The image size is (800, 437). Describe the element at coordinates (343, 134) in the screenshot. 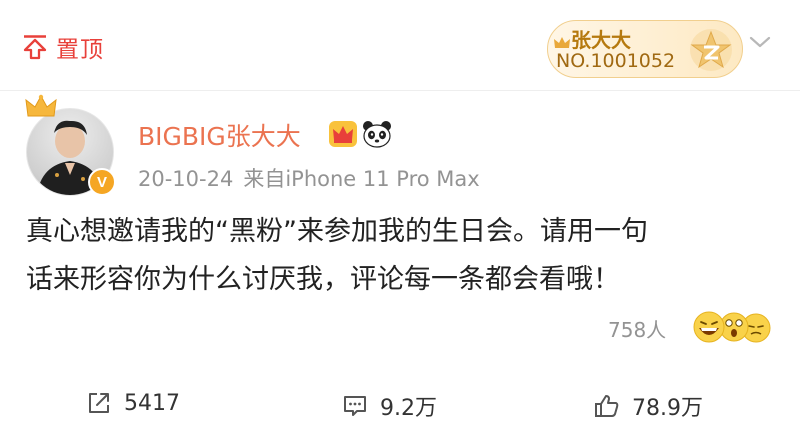

I see `vip-crown-icon` at that location.